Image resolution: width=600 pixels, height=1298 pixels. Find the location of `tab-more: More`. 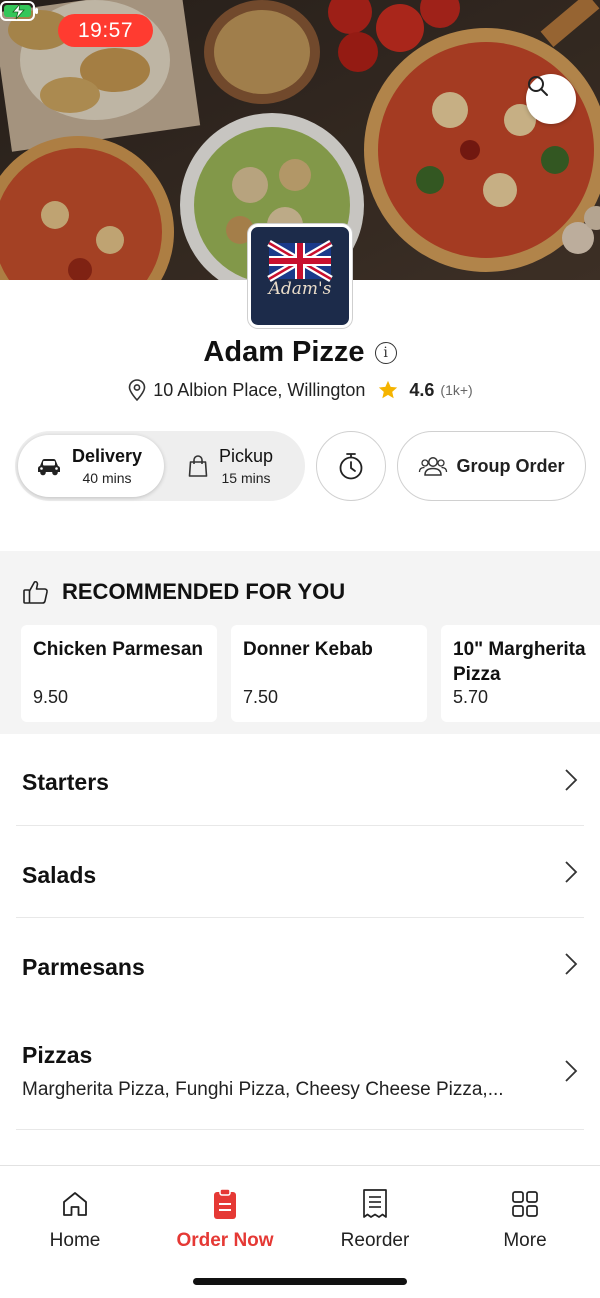

tab-more: More is located at coordinates (525, 1220).